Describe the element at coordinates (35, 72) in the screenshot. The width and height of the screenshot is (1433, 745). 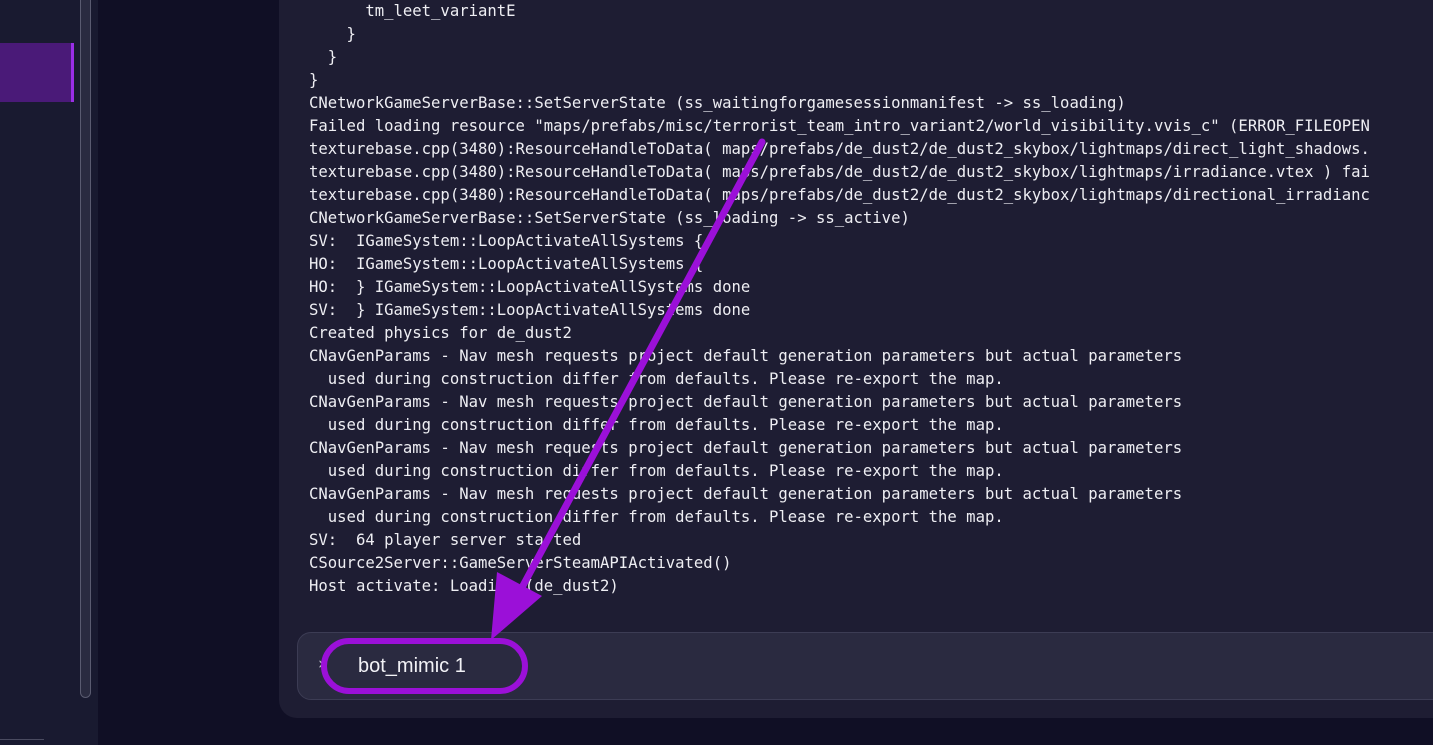
I see `sidebar-item-active` at that location.